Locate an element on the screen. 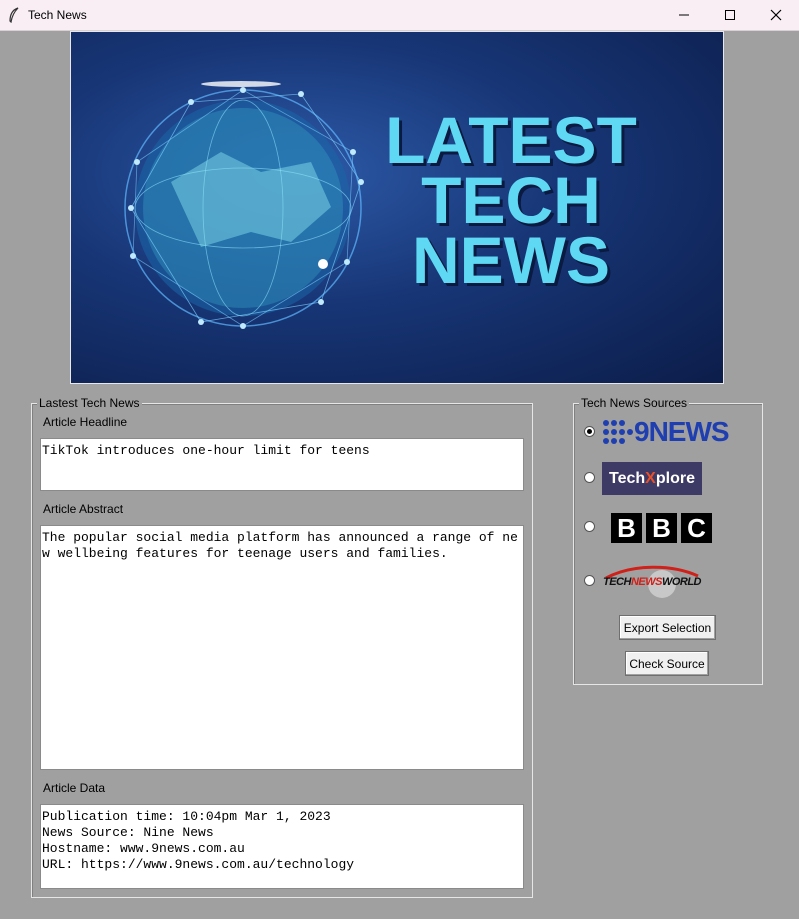 The image size is (799, 919). maximize-button is located at coordinates (730, 15).